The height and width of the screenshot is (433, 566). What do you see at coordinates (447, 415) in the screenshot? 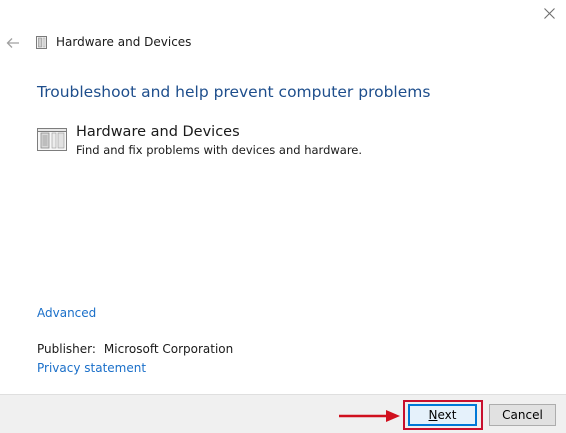
I see `next-label-rest: ext` at bounding box center [447, 415].